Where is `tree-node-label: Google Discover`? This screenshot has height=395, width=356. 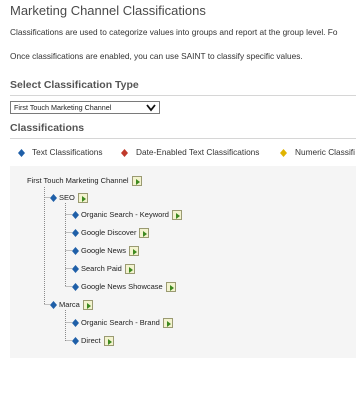
tree-node-label: Google Discover is located at coordinates (109, 232).